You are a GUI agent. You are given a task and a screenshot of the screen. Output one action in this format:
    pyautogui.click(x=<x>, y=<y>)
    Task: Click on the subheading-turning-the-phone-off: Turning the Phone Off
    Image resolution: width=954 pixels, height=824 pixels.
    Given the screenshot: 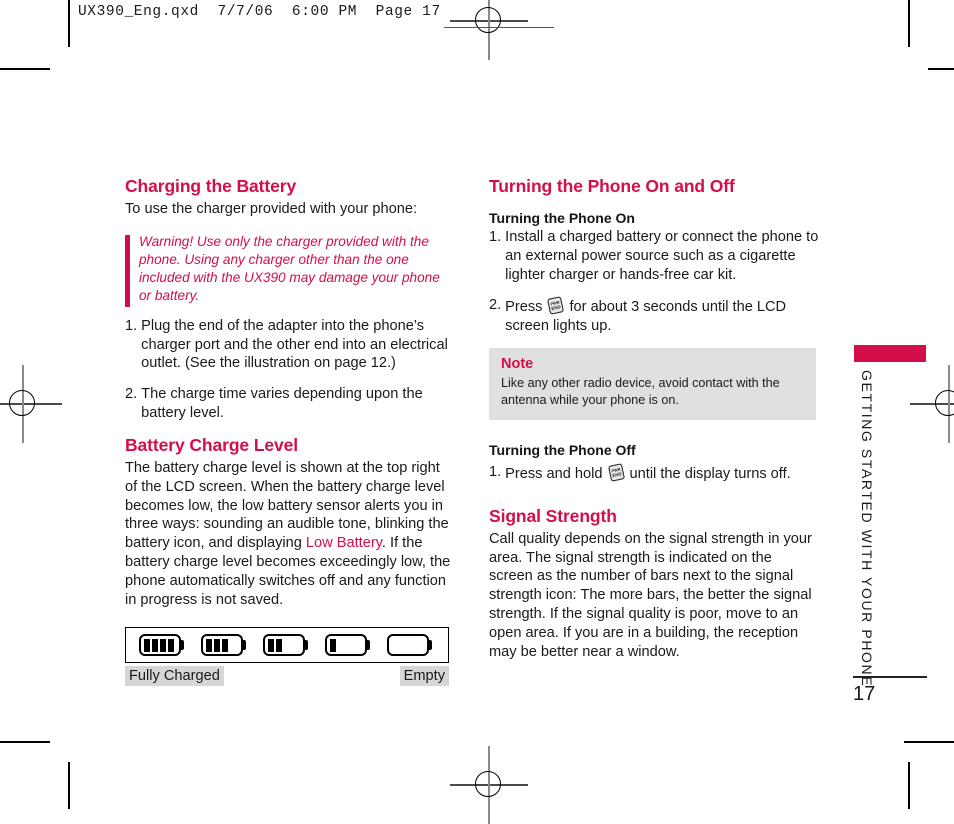 What is the action you would take?
    pyautogui.click(x=562, y=450)
    